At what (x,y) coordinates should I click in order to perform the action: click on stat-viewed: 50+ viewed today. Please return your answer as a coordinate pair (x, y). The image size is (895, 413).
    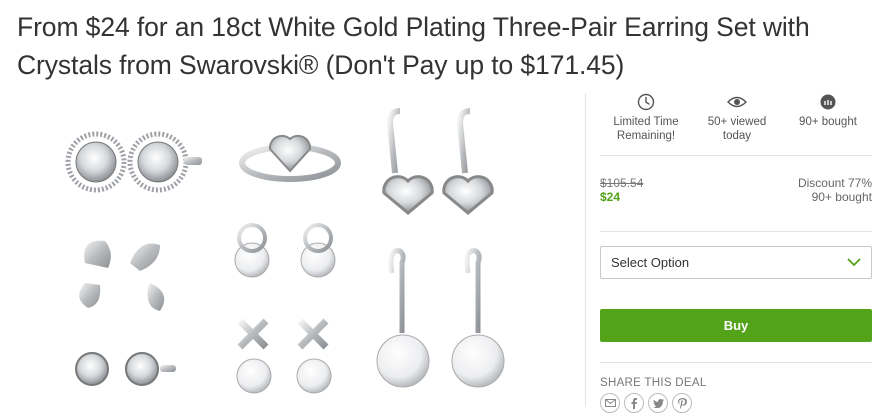
    Looking at the image, I should click on (737, 124).